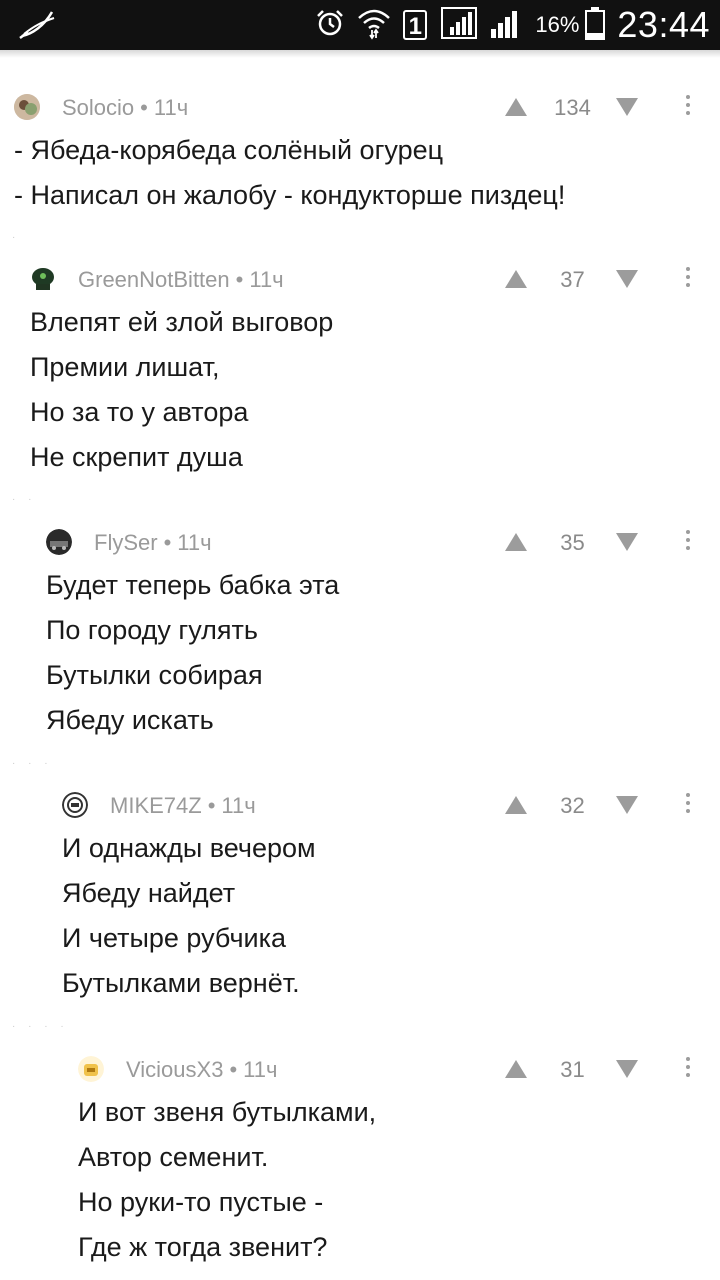 The image size is (720, 1280). What do you see at coordinates (174, 938) in the screenshot?
I see `comment-line: И четыре рубчика` at bounding box center [174, 938].